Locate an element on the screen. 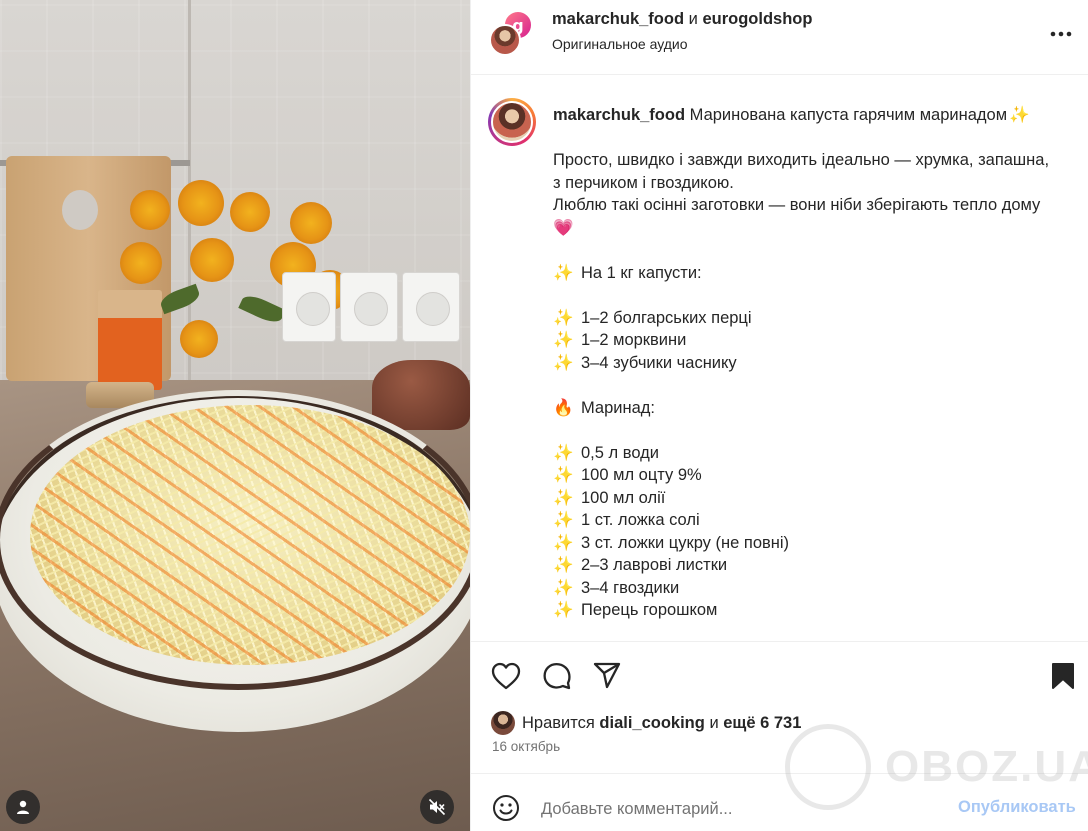 Image resolution: width=1088 pixels, height=831 pixels. heart-icon is located at coordinates (506, 676).